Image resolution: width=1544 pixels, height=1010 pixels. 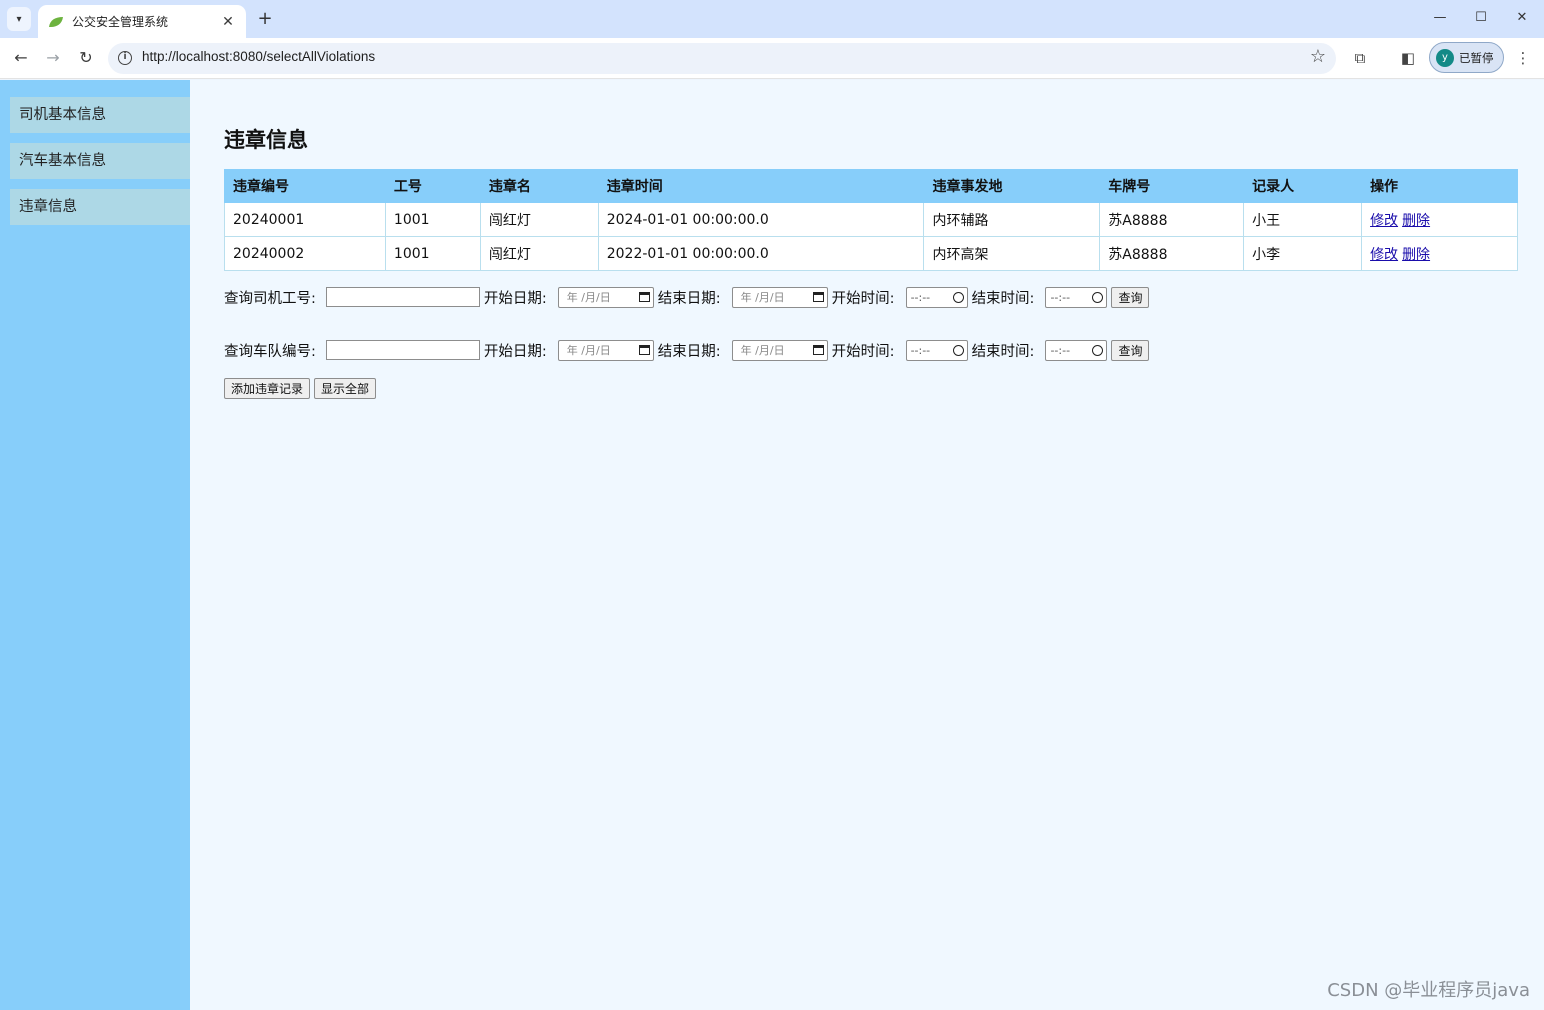 What do you see at coordinates (1303, 219) in the screenshot?
I see `cell-recorder: 小王` at bounding box center [1303, 219].